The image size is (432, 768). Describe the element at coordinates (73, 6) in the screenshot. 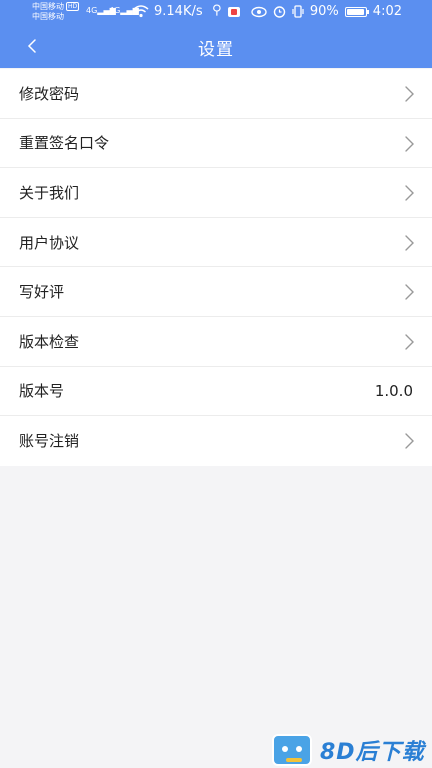

I see `hd-badge: HD` at that location.